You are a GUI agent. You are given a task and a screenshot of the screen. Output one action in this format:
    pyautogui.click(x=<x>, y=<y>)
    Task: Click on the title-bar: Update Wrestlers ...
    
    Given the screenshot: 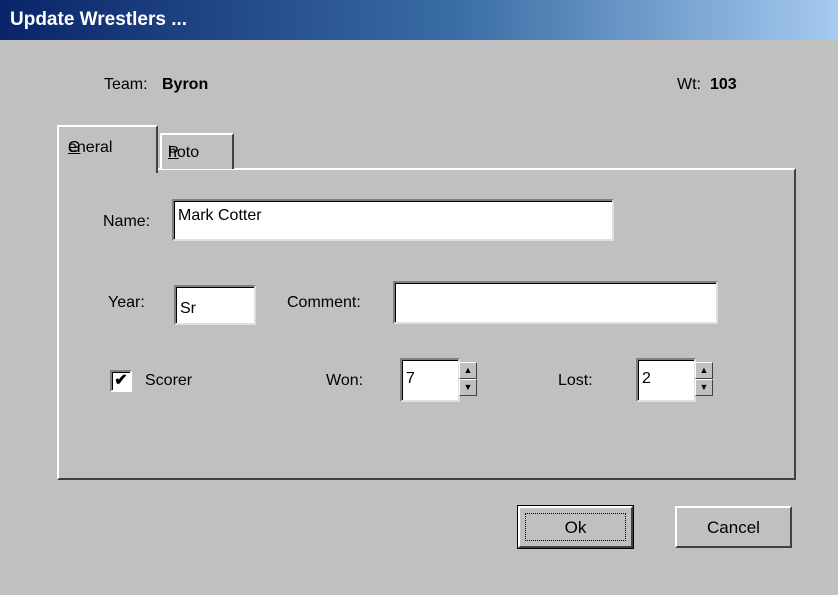 What is the action you would take?
    pyautogui.click(x=419, y=20)
    